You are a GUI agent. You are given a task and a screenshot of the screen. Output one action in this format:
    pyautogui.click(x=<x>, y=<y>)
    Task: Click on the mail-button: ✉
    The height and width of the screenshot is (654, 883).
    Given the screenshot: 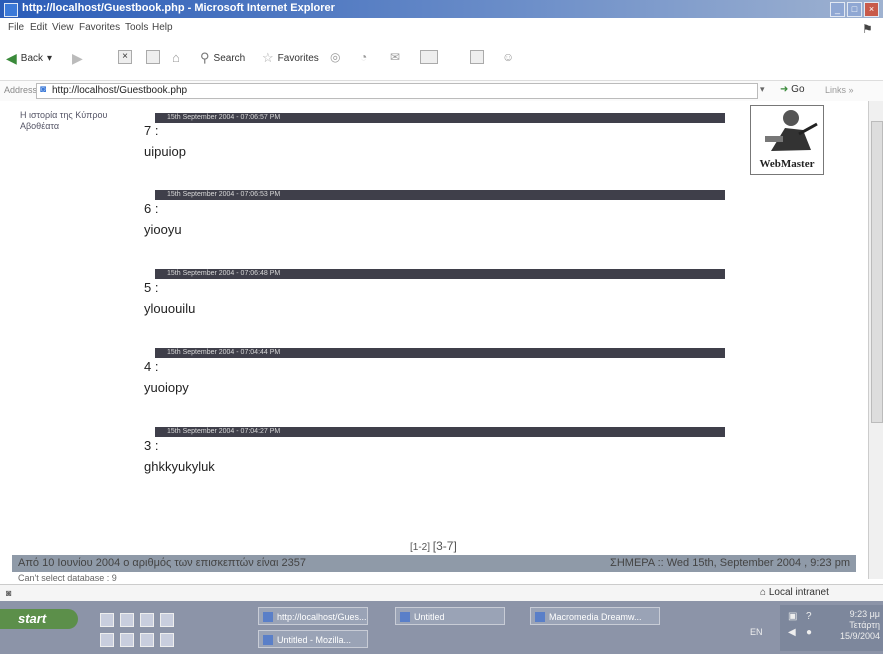 What is the action you would take?
    pyautogui.click(x=395, y=57)
    